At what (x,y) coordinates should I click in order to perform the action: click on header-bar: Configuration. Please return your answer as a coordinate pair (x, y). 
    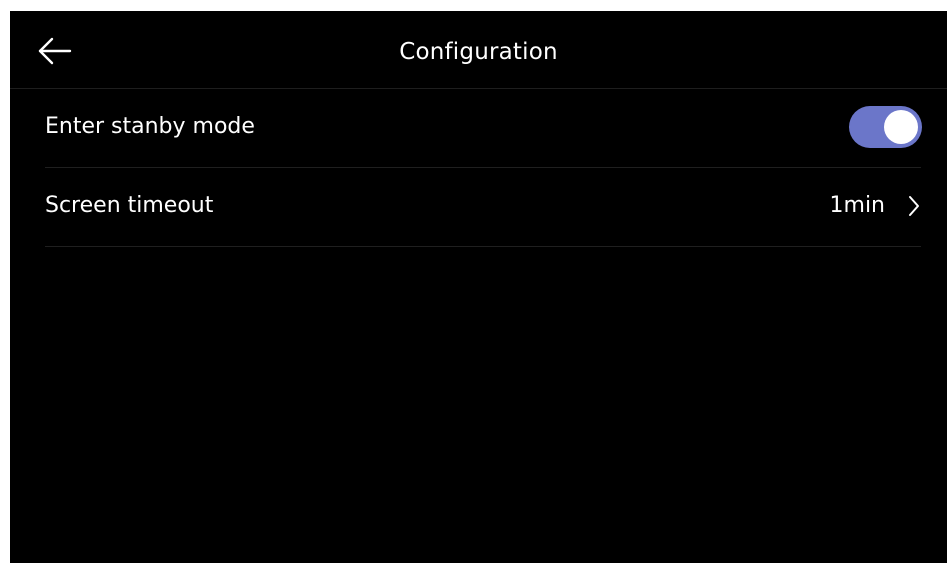
    Looking at the image, I should click on (478, 50).